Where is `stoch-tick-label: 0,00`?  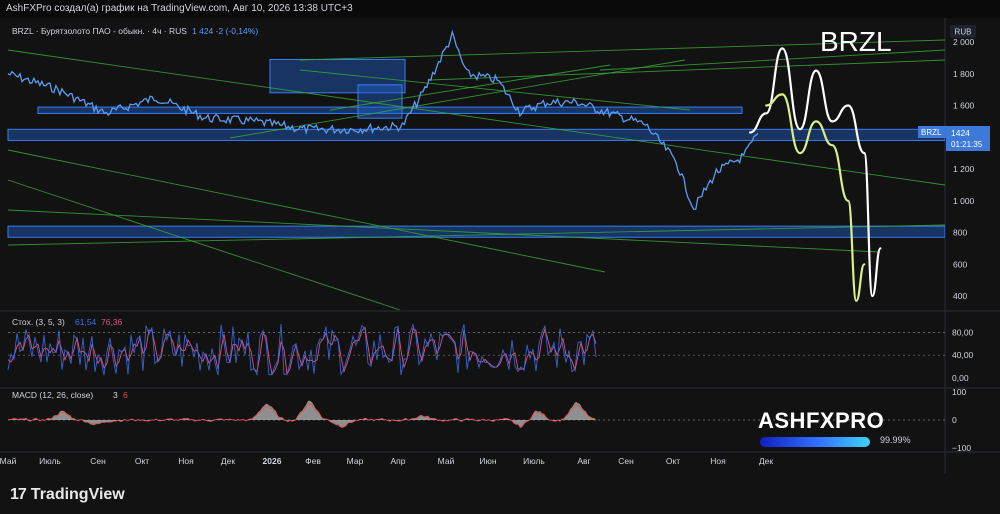 stoch-tick-label: 0,00 is located at coordinates (960, 378).